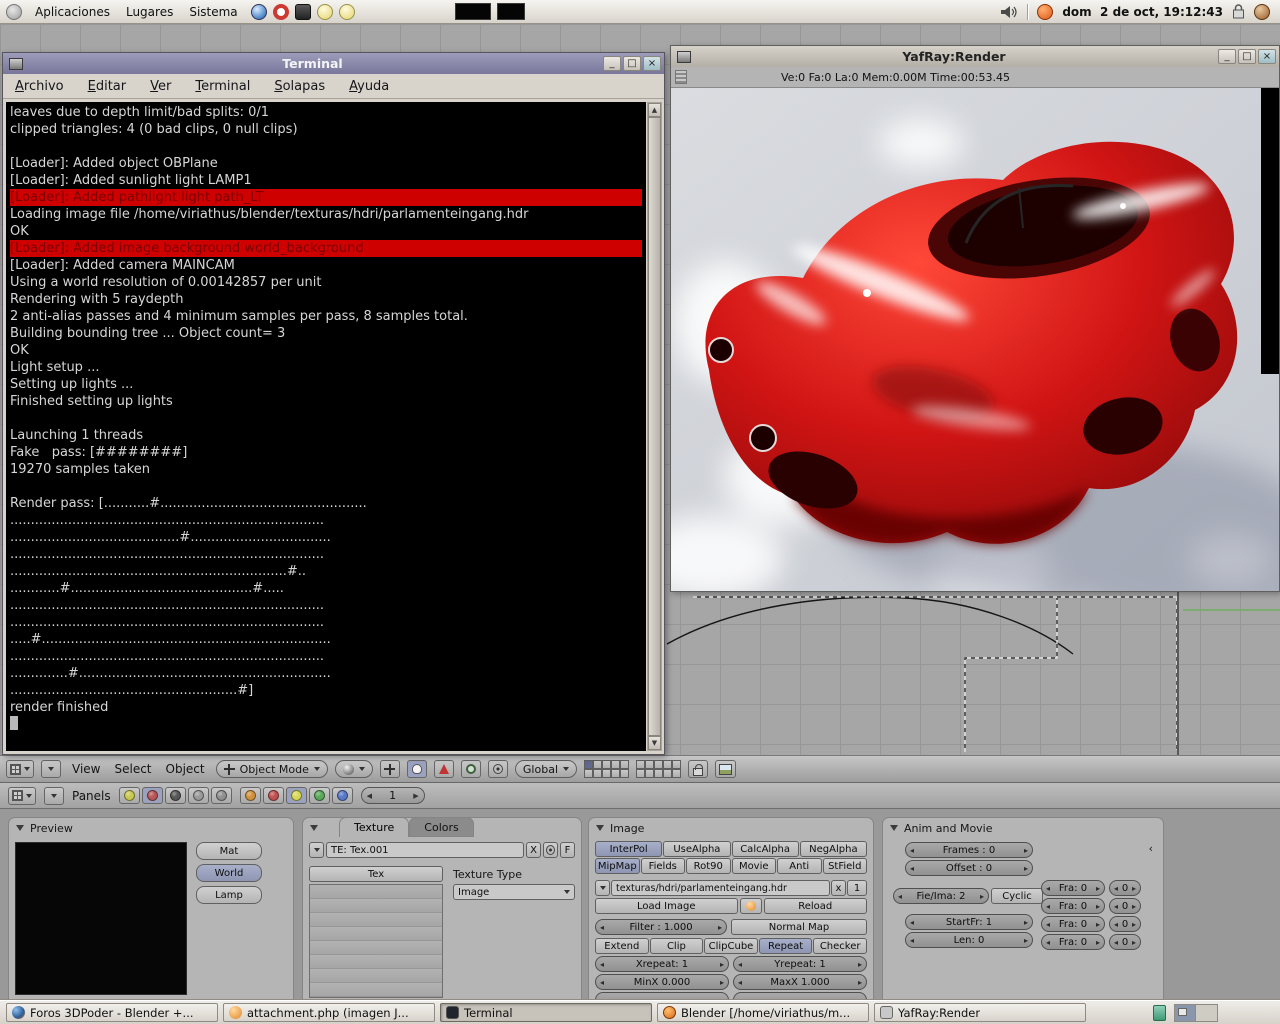 Image resolution: width=1280 pixels, height=1024 pixels. Describe the element at coordinates (622, 946) in the screenshot. I see `image-extend-button: Extend` at that location.